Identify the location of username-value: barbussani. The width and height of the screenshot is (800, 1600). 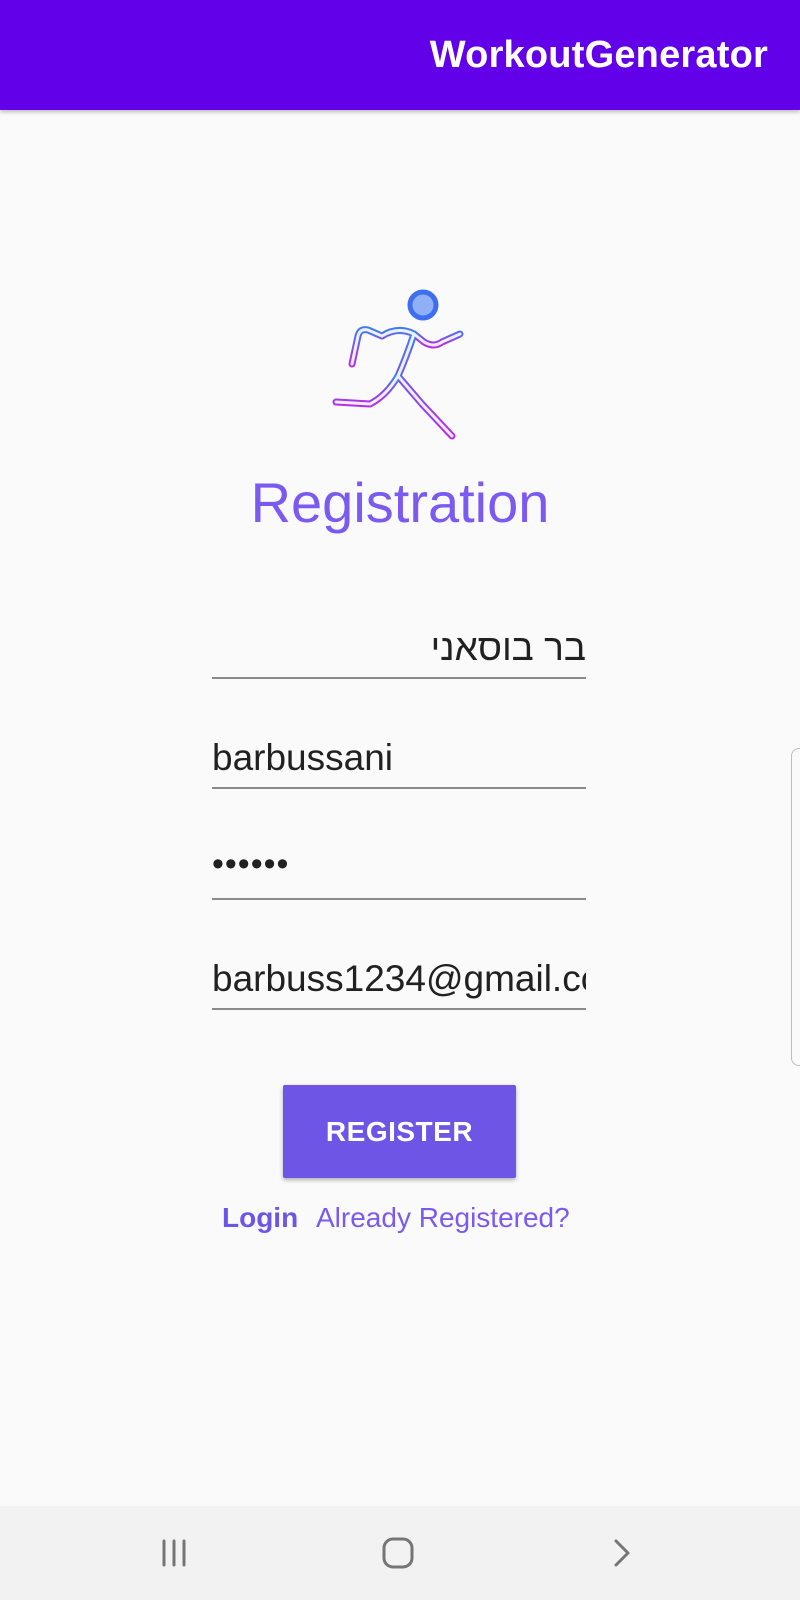
(303, 757).